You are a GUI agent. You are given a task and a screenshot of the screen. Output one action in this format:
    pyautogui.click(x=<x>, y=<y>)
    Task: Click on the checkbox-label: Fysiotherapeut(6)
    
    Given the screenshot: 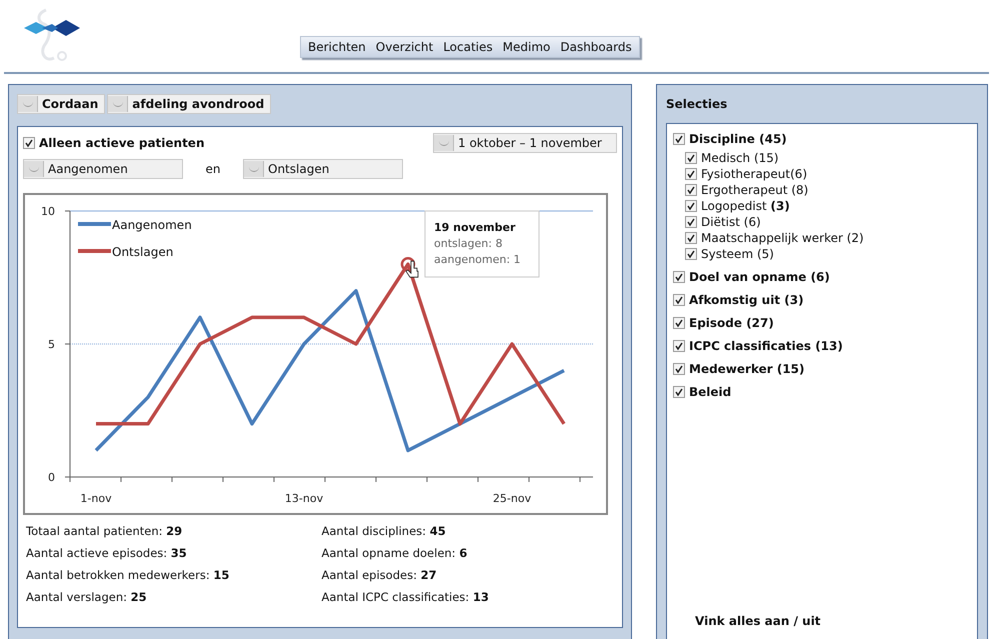 What is the action you would take?
    pyautogui.click(x=754, y=174)
    